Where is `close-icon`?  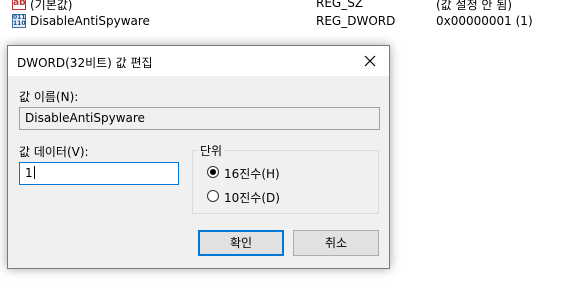 close-icon is located at coordinates (370, 61).